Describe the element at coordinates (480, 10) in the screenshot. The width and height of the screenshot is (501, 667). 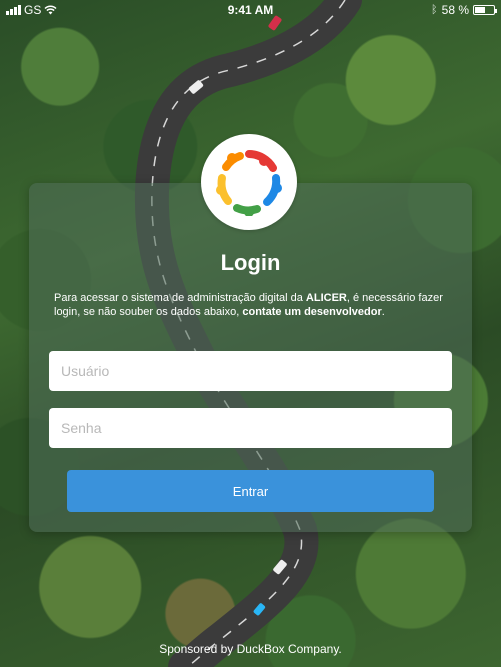
I see `battery-level-fill` at that location.